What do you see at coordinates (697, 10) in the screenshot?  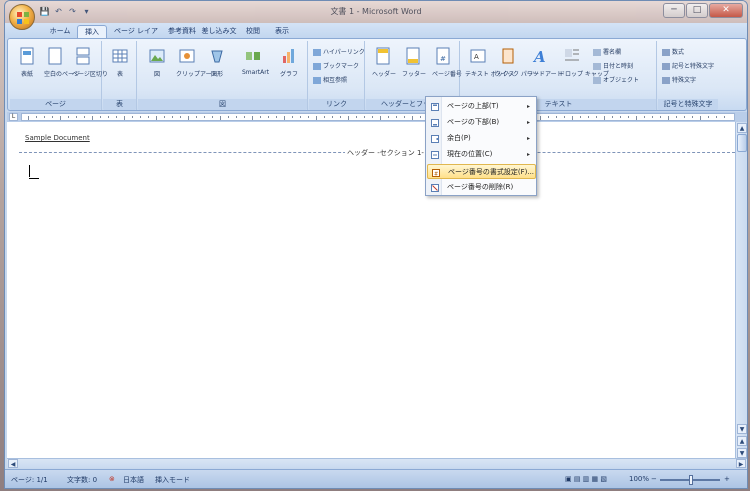 I see `maximize-button: □` at bounding box center [697, 10].